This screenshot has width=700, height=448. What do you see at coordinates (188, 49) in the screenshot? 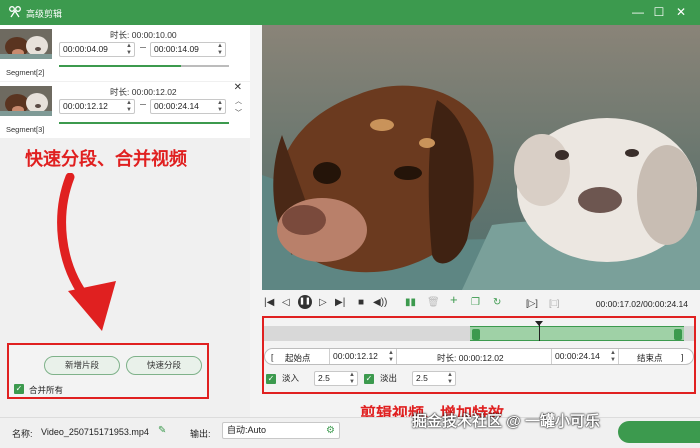
I see `segment-end-input: 00:00:14.09 ▲ ▼` at bounding box center [188, 49].